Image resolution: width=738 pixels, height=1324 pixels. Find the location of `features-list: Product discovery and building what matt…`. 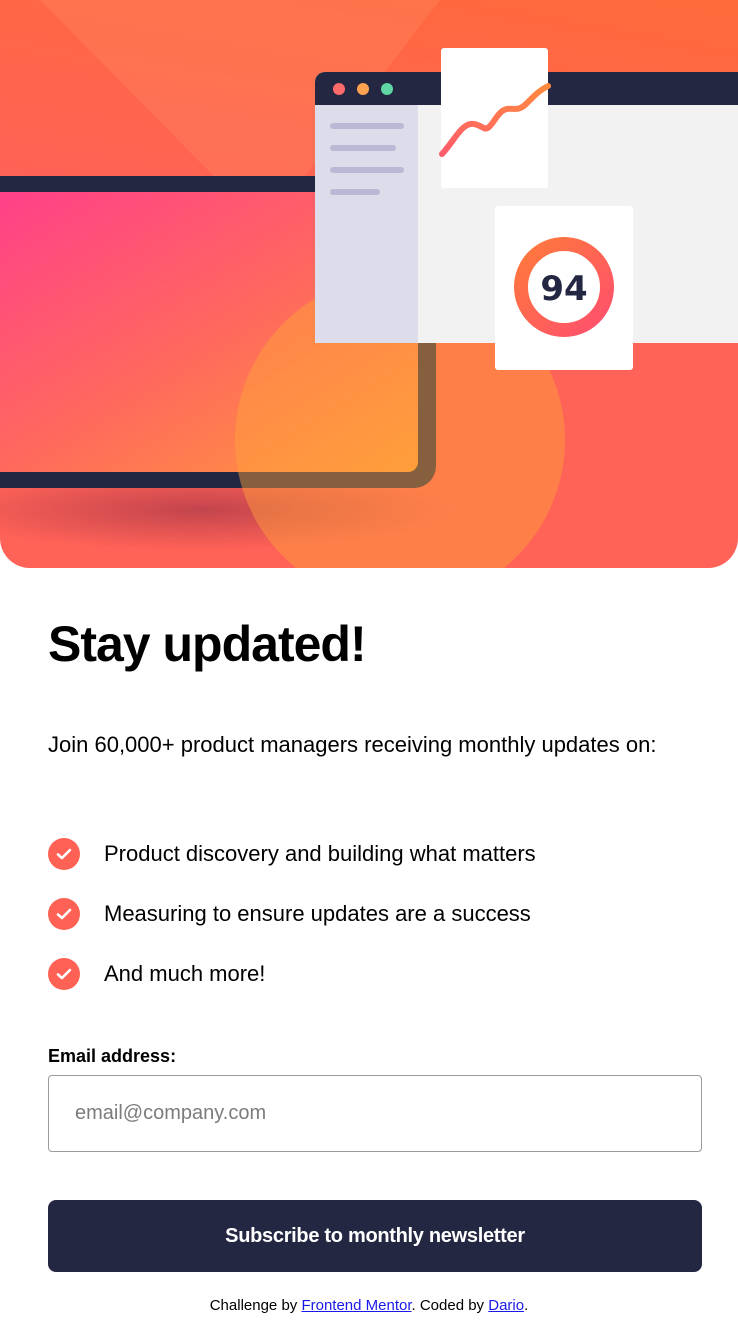

features-list: Product discovery and building what matt… is located at coordinates (375, 926).